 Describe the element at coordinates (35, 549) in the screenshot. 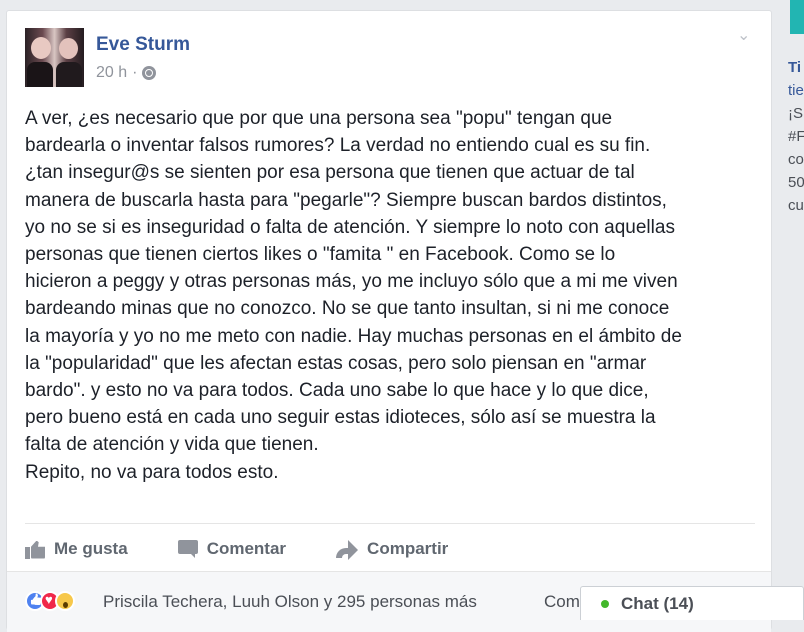

I see `thumbs-up-icon` at that location.